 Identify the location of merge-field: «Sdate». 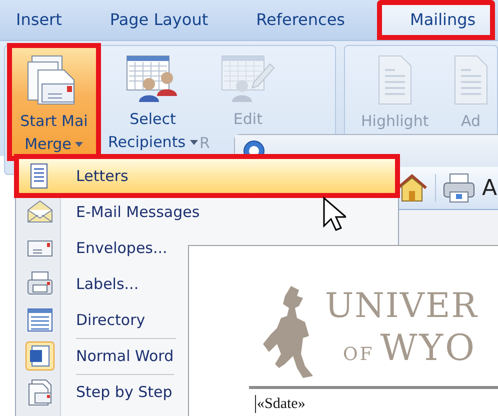
(376, 404).